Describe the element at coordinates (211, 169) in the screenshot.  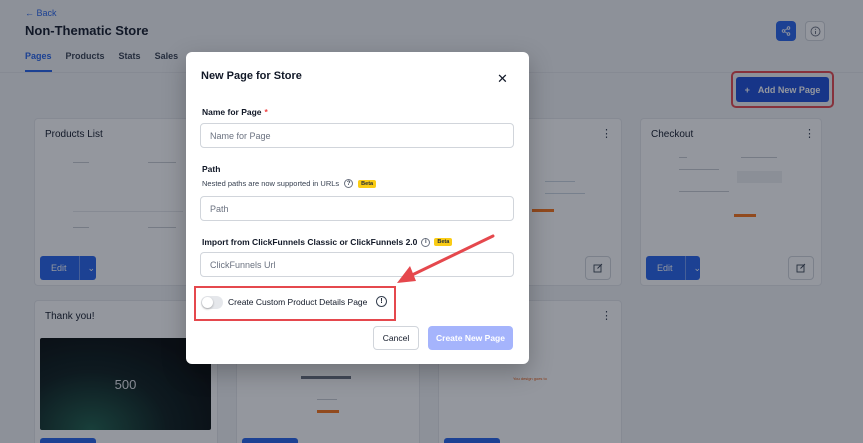
I see `path-label: Path` at that location.